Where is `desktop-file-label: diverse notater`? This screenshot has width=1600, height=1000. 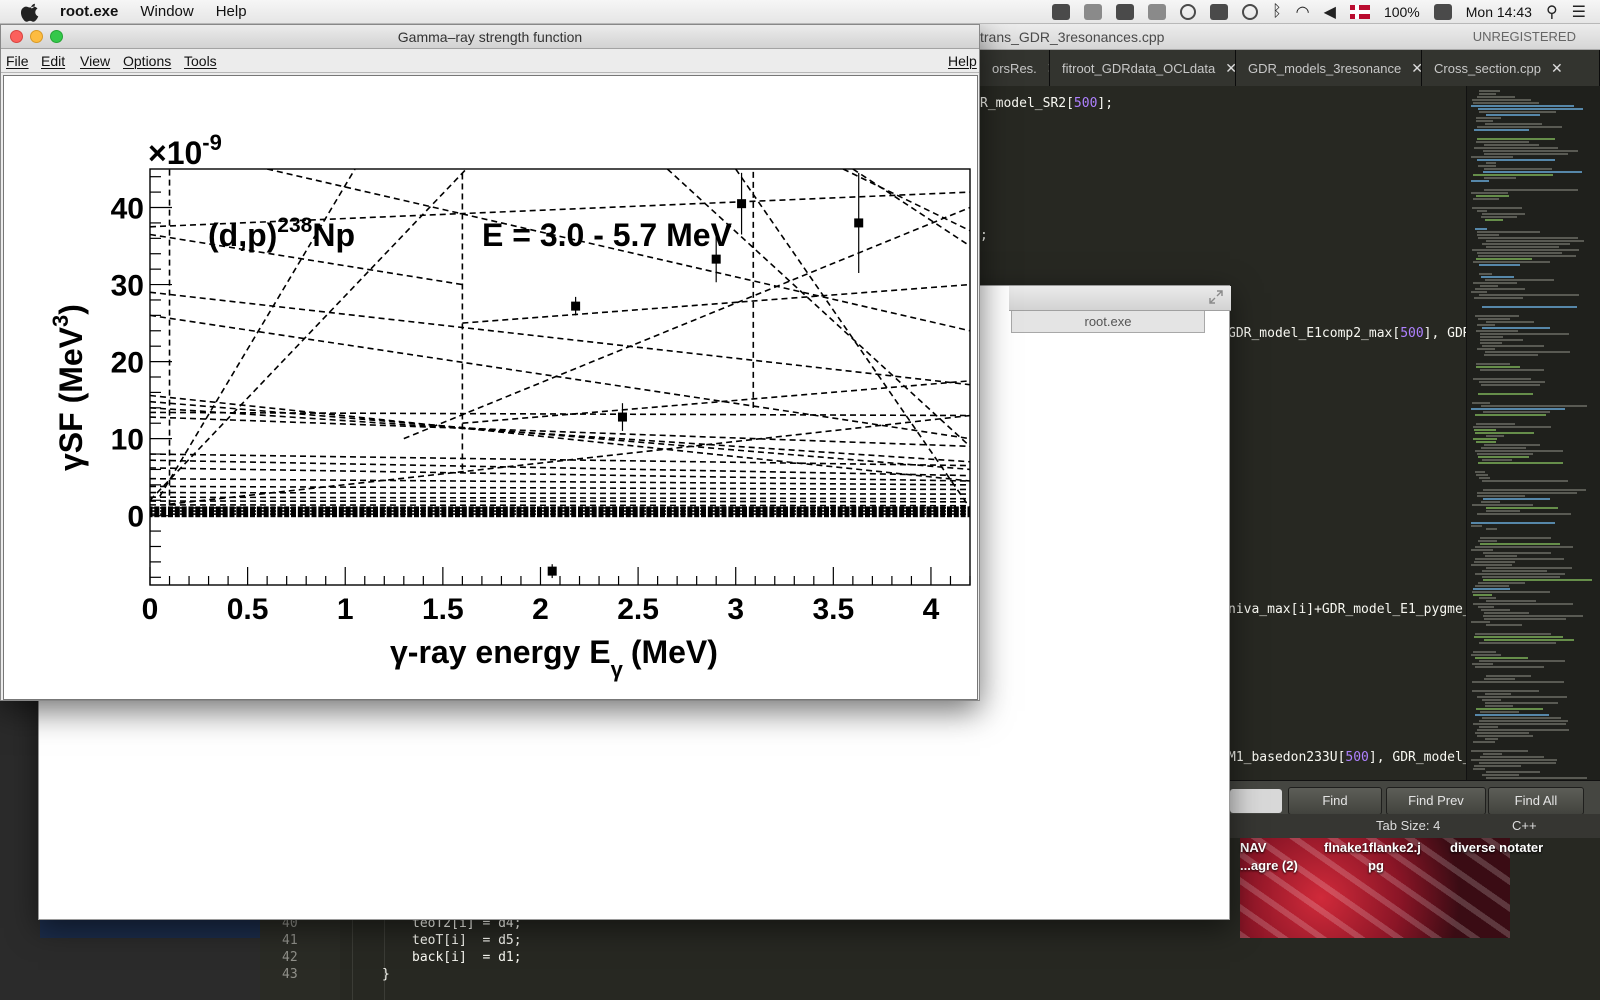 desktop-file-label: diverse notater is located at coordinates (1496, 847).